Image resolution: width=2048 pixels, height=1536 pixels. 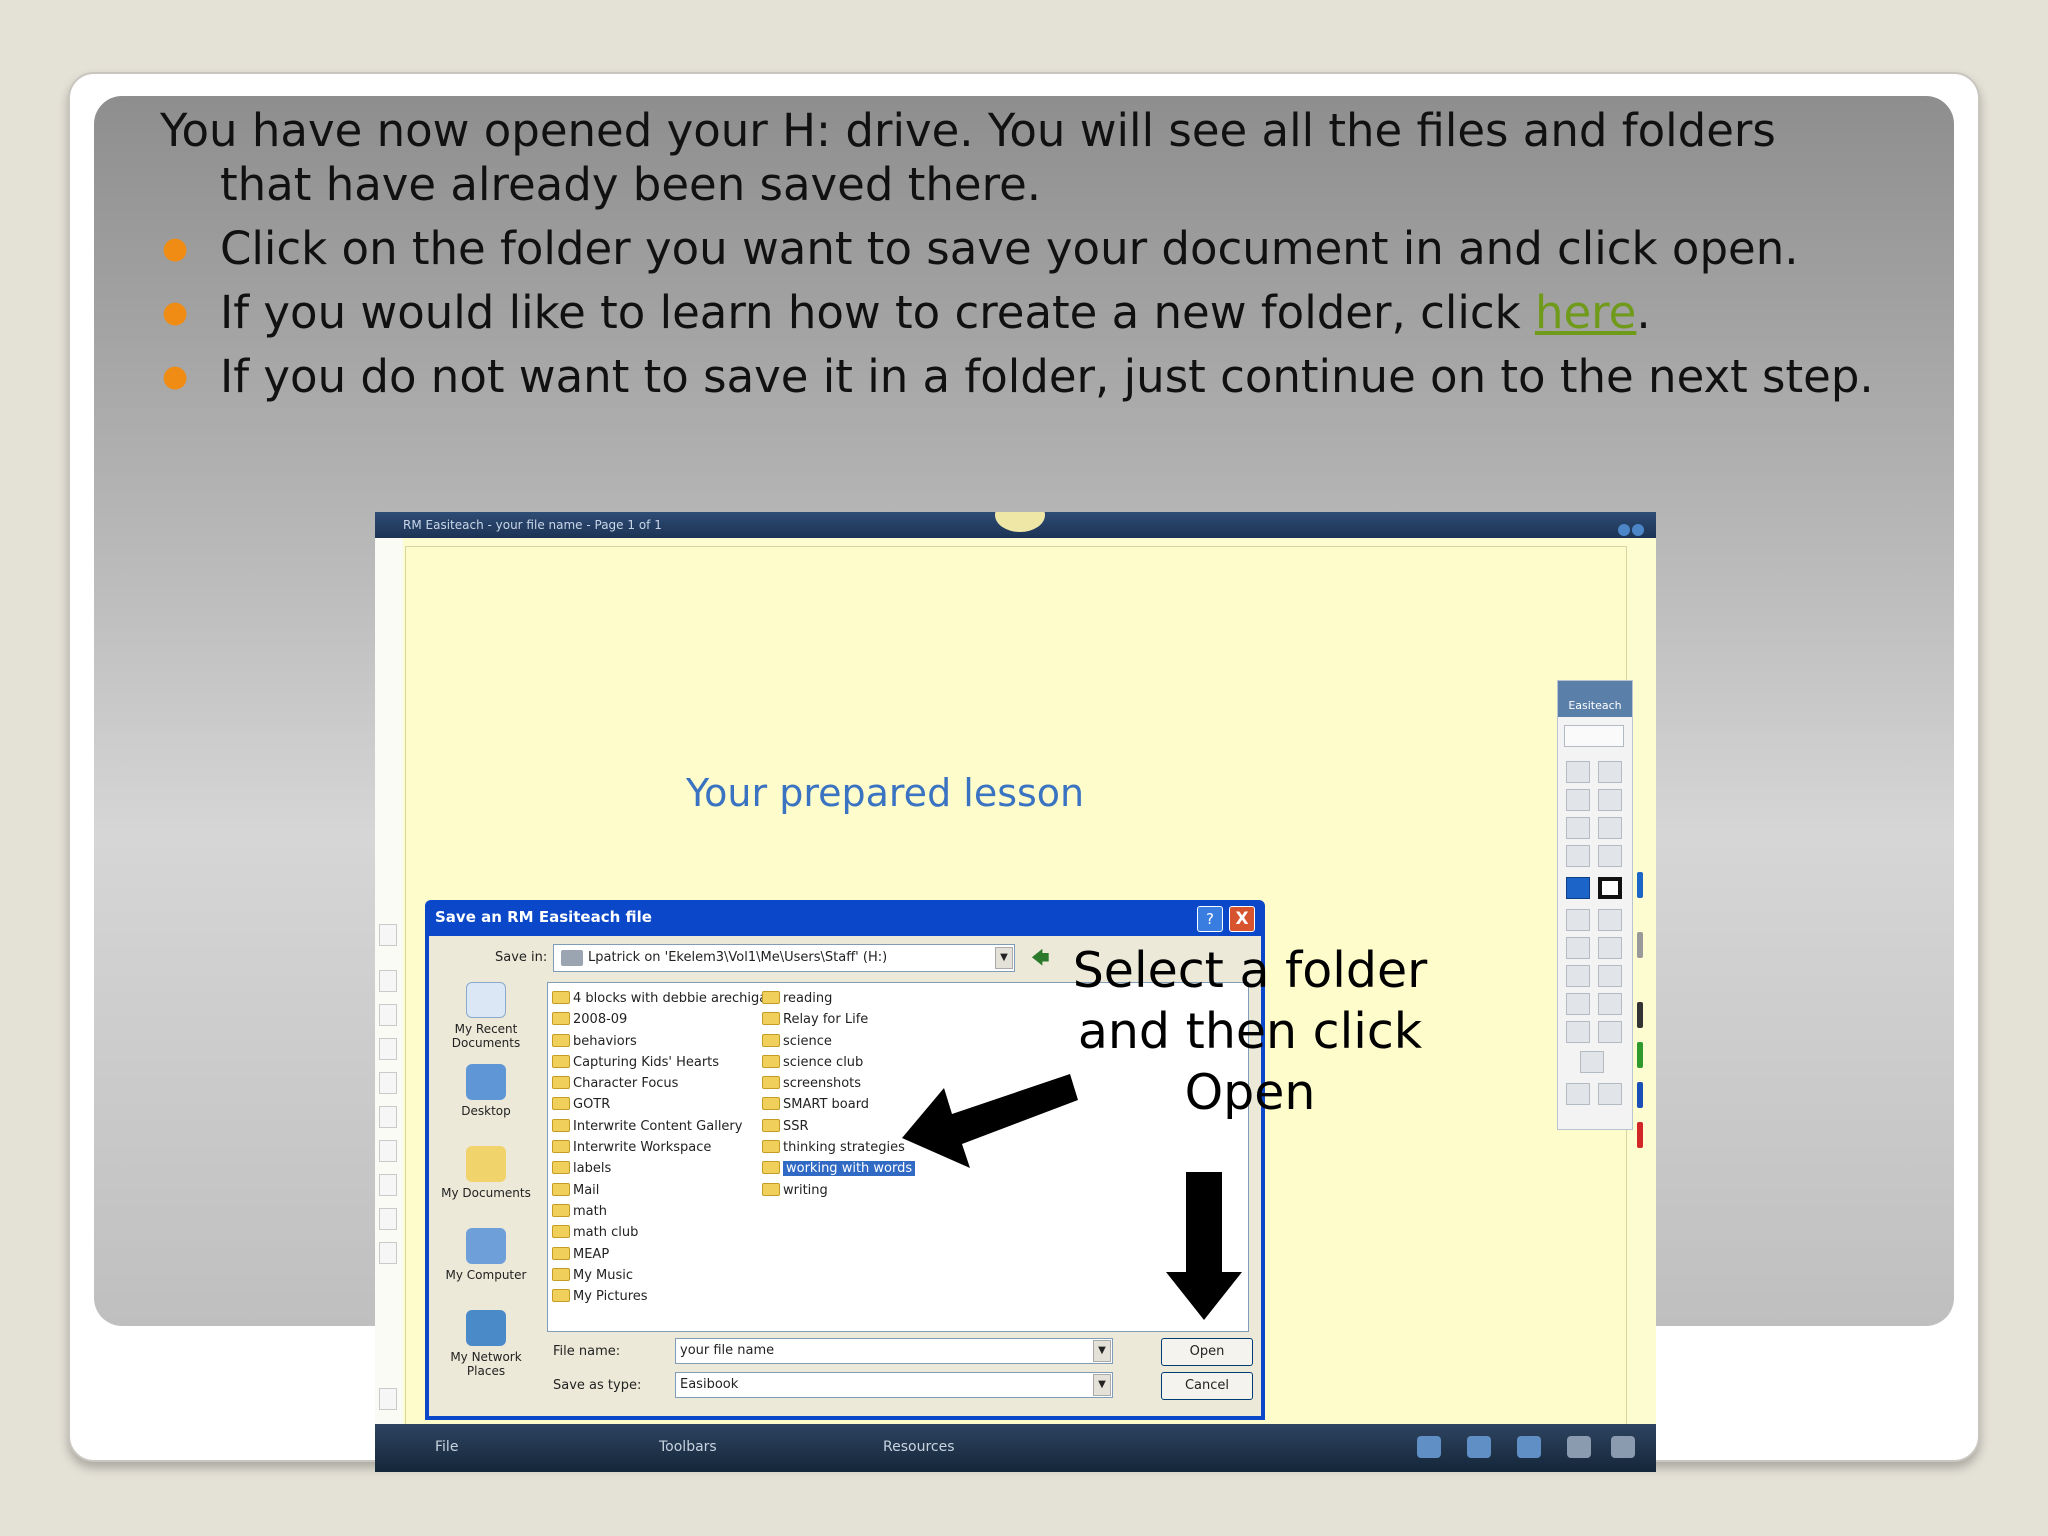 I want to click on folder-item: Relay for Life, so click(x=838, y=1020).